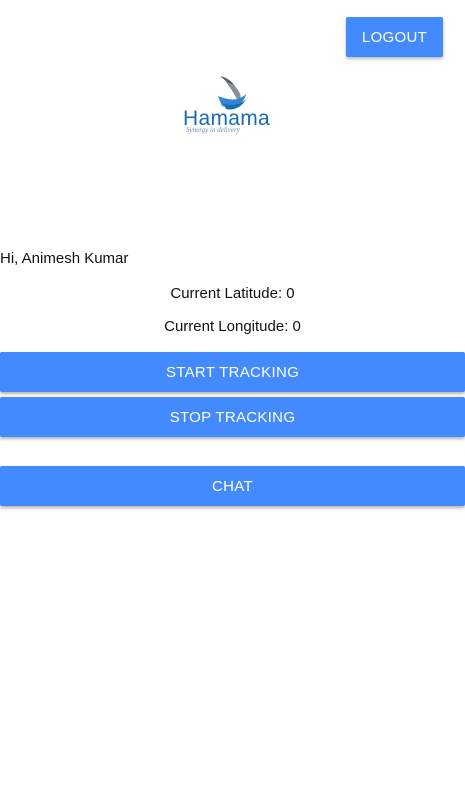 This screenshot has width=465, height=800. I want to click on start-tracking-button: START TRACKING, so click(232, 372).